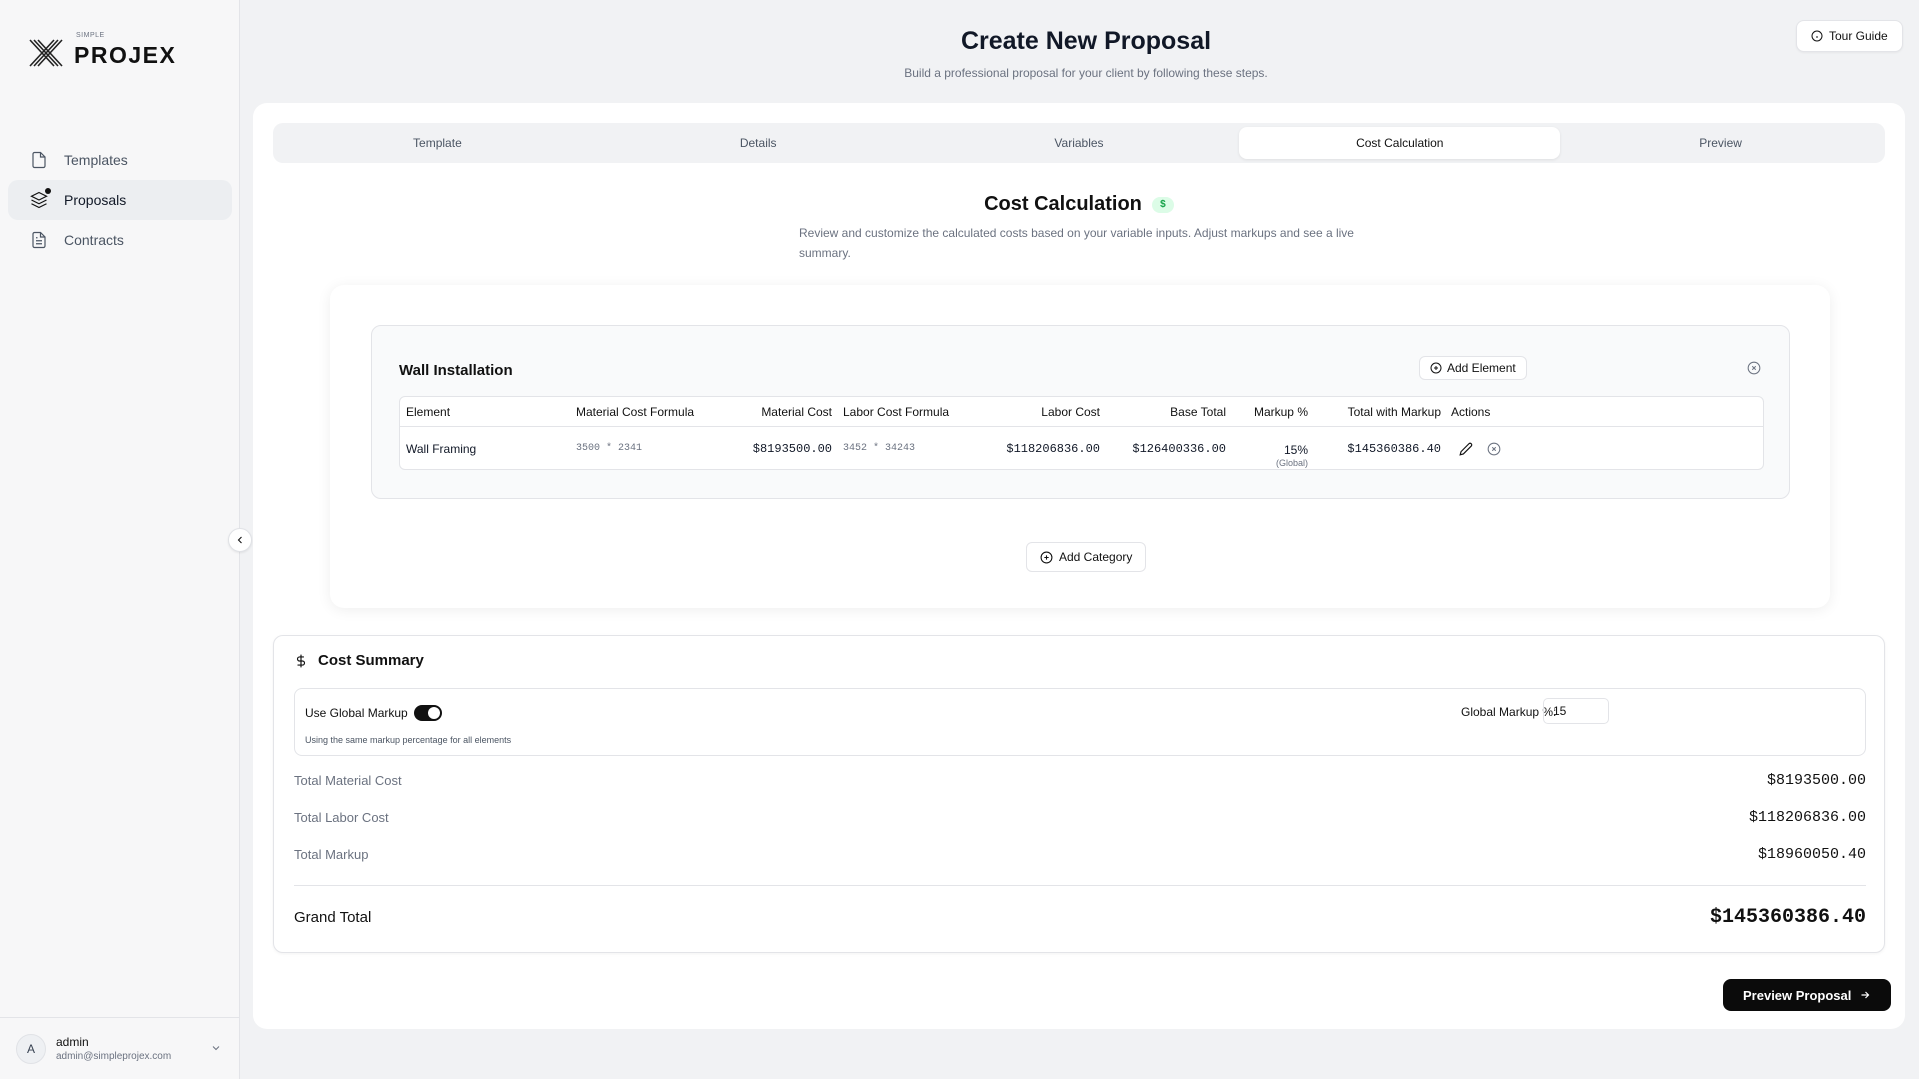 The image size is (1919, 1079). I want to click on remove-element-icon, so click(1494, 449).